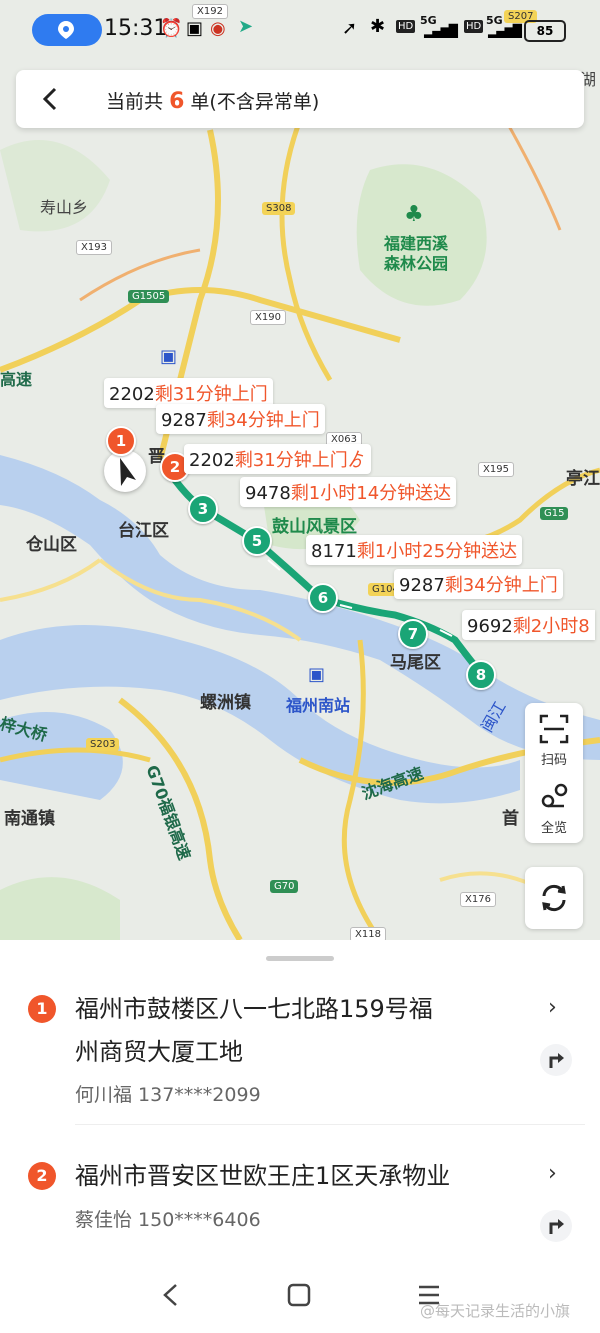 The width and height of the screenshot is (600, 1333). I want to click on order-number-badge: 2, so click(42, 1176).